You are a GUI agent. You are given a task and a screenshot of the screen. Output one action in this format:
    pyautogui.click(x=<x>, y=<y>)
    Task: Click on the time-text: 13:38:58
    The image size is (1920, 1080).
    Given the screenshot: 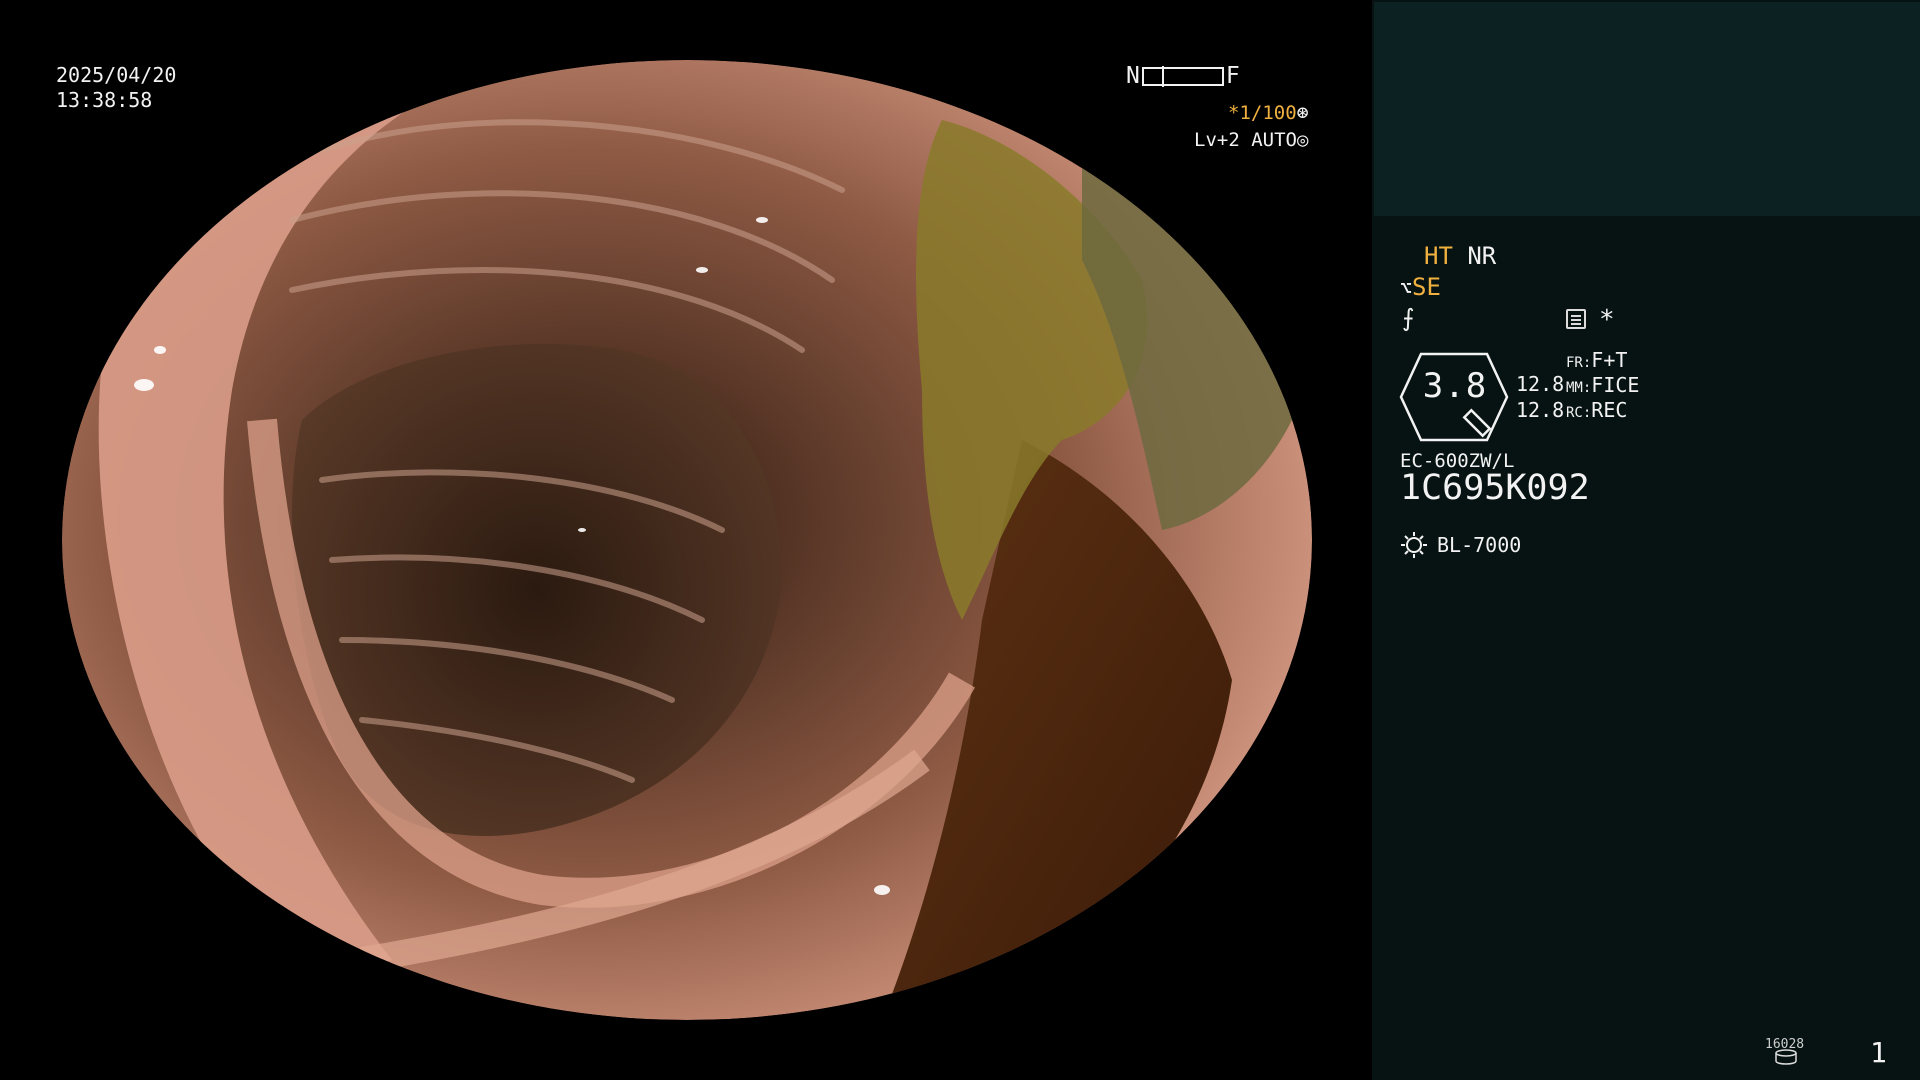 What is the action you would take?
    pyautogui.click(x=104, y=100)
    